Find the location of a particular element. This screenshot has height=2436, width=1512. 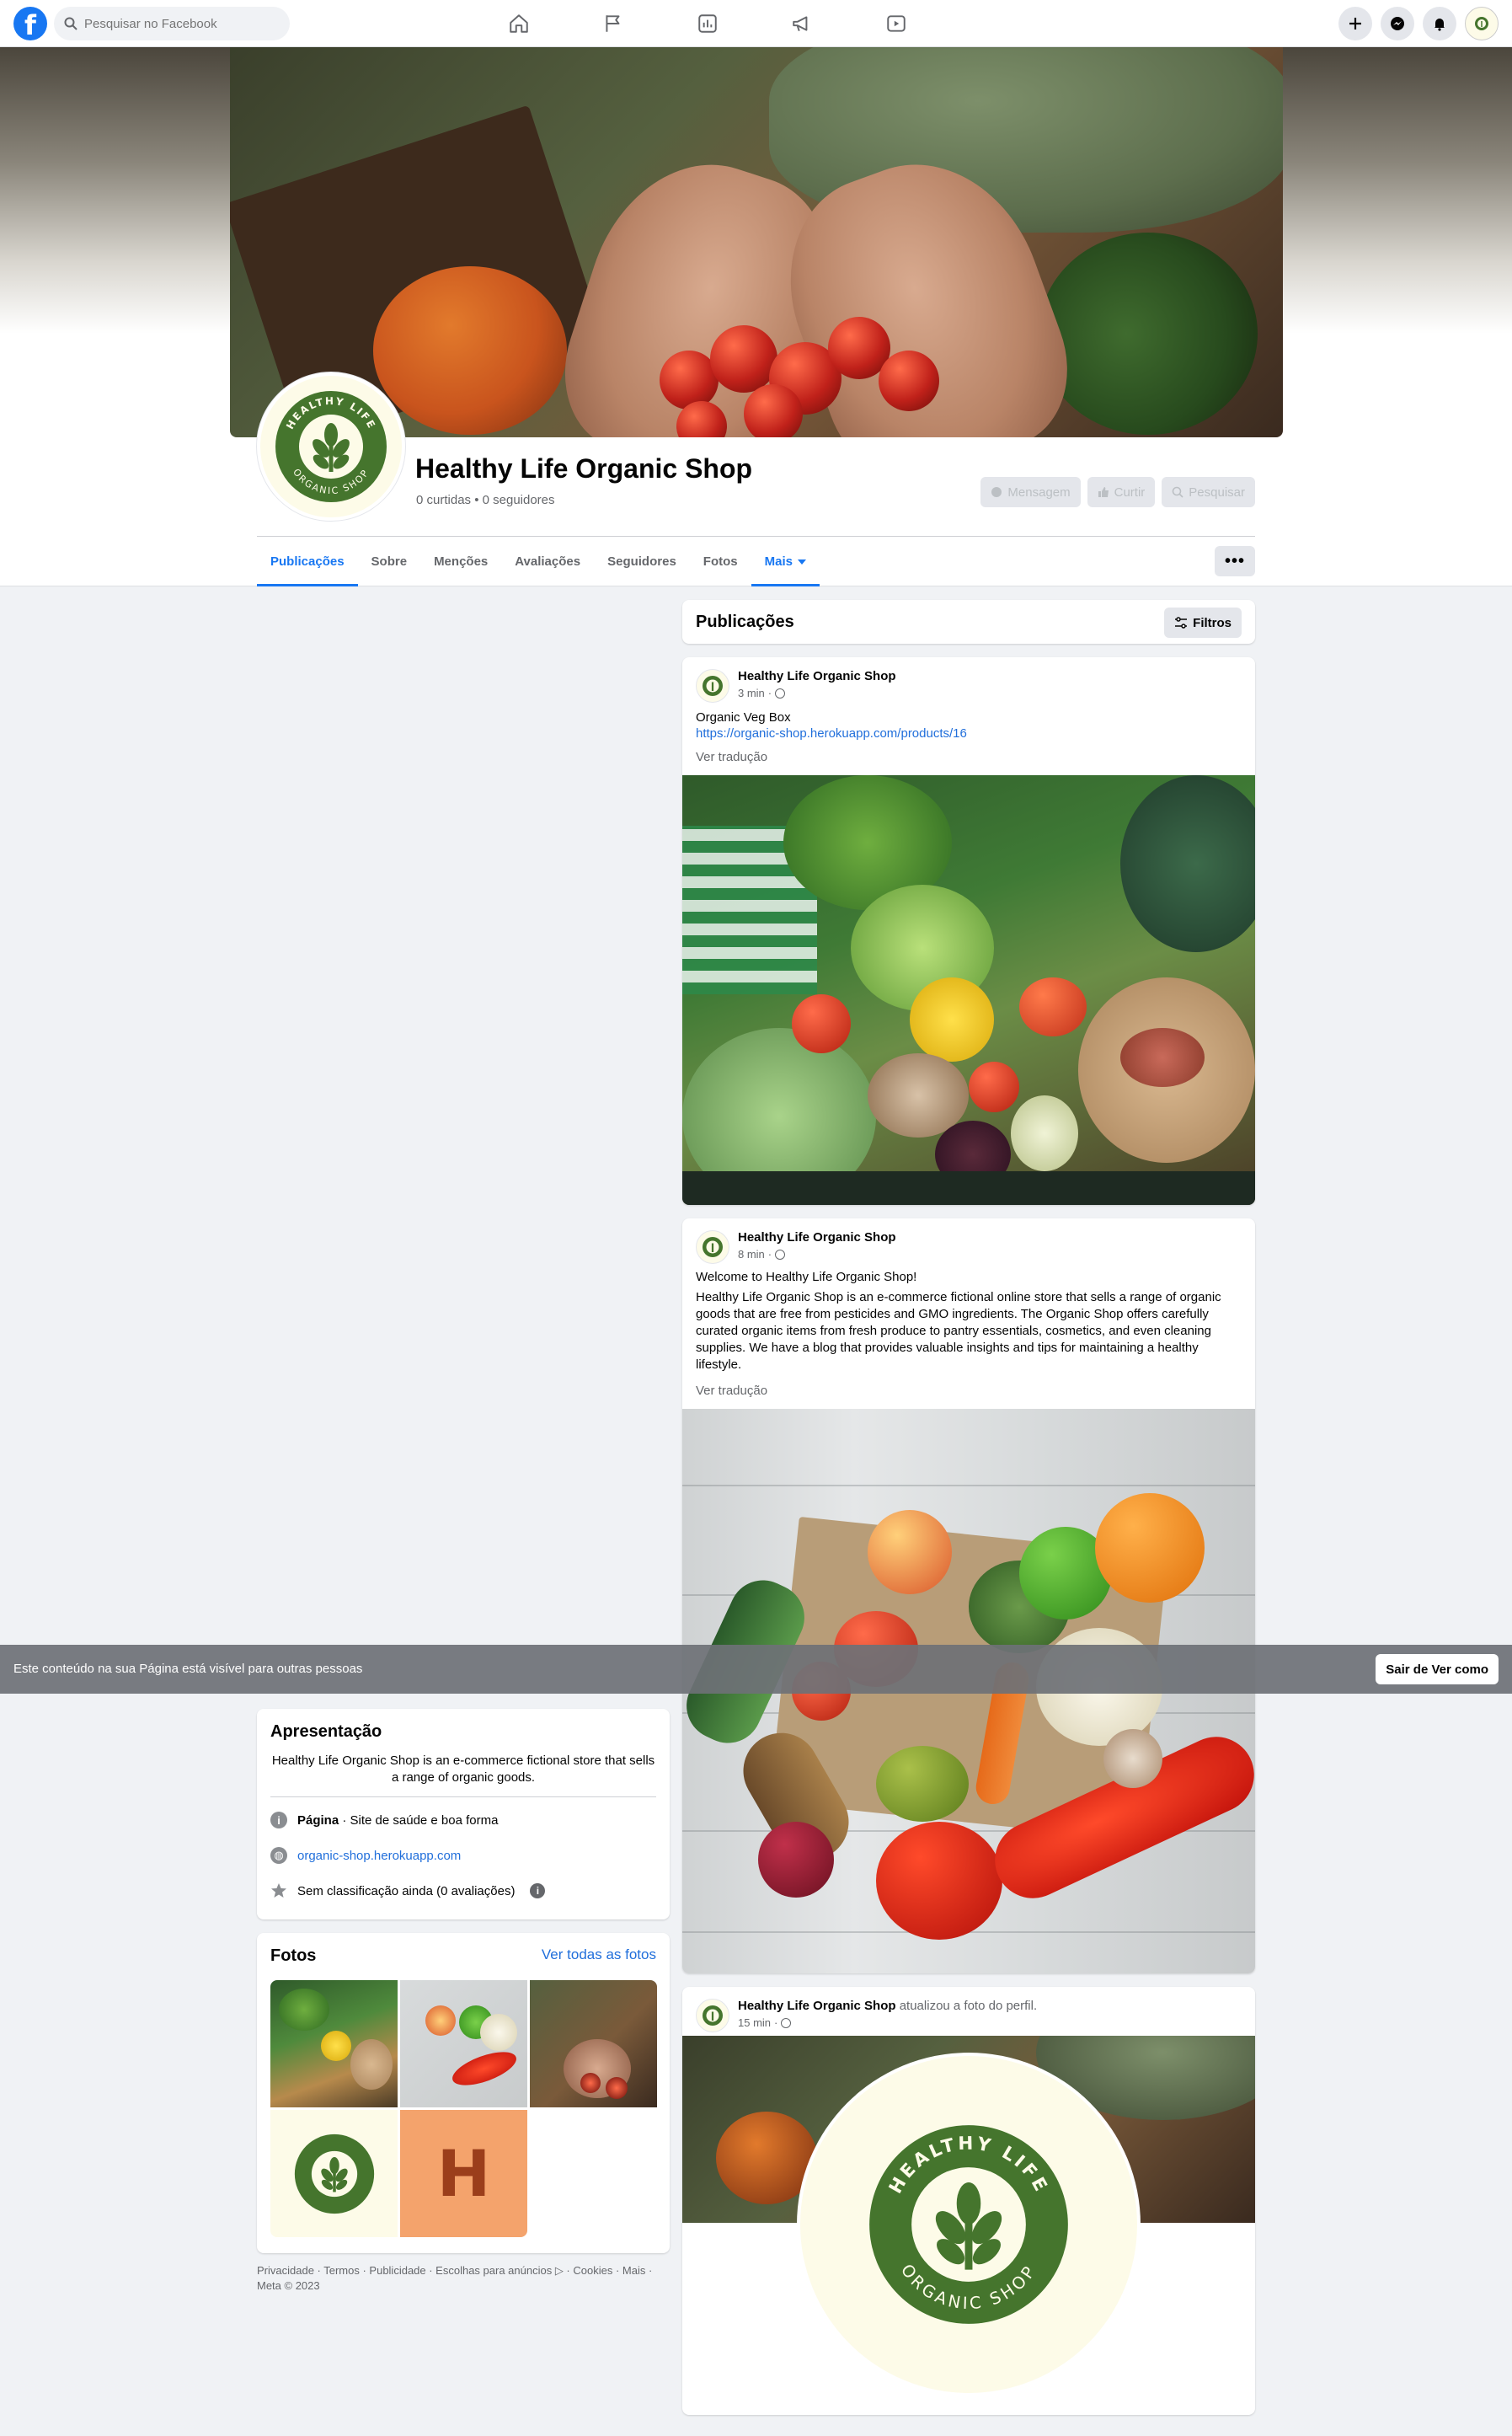

info-icon: i is located at coordinates (278, 1820).